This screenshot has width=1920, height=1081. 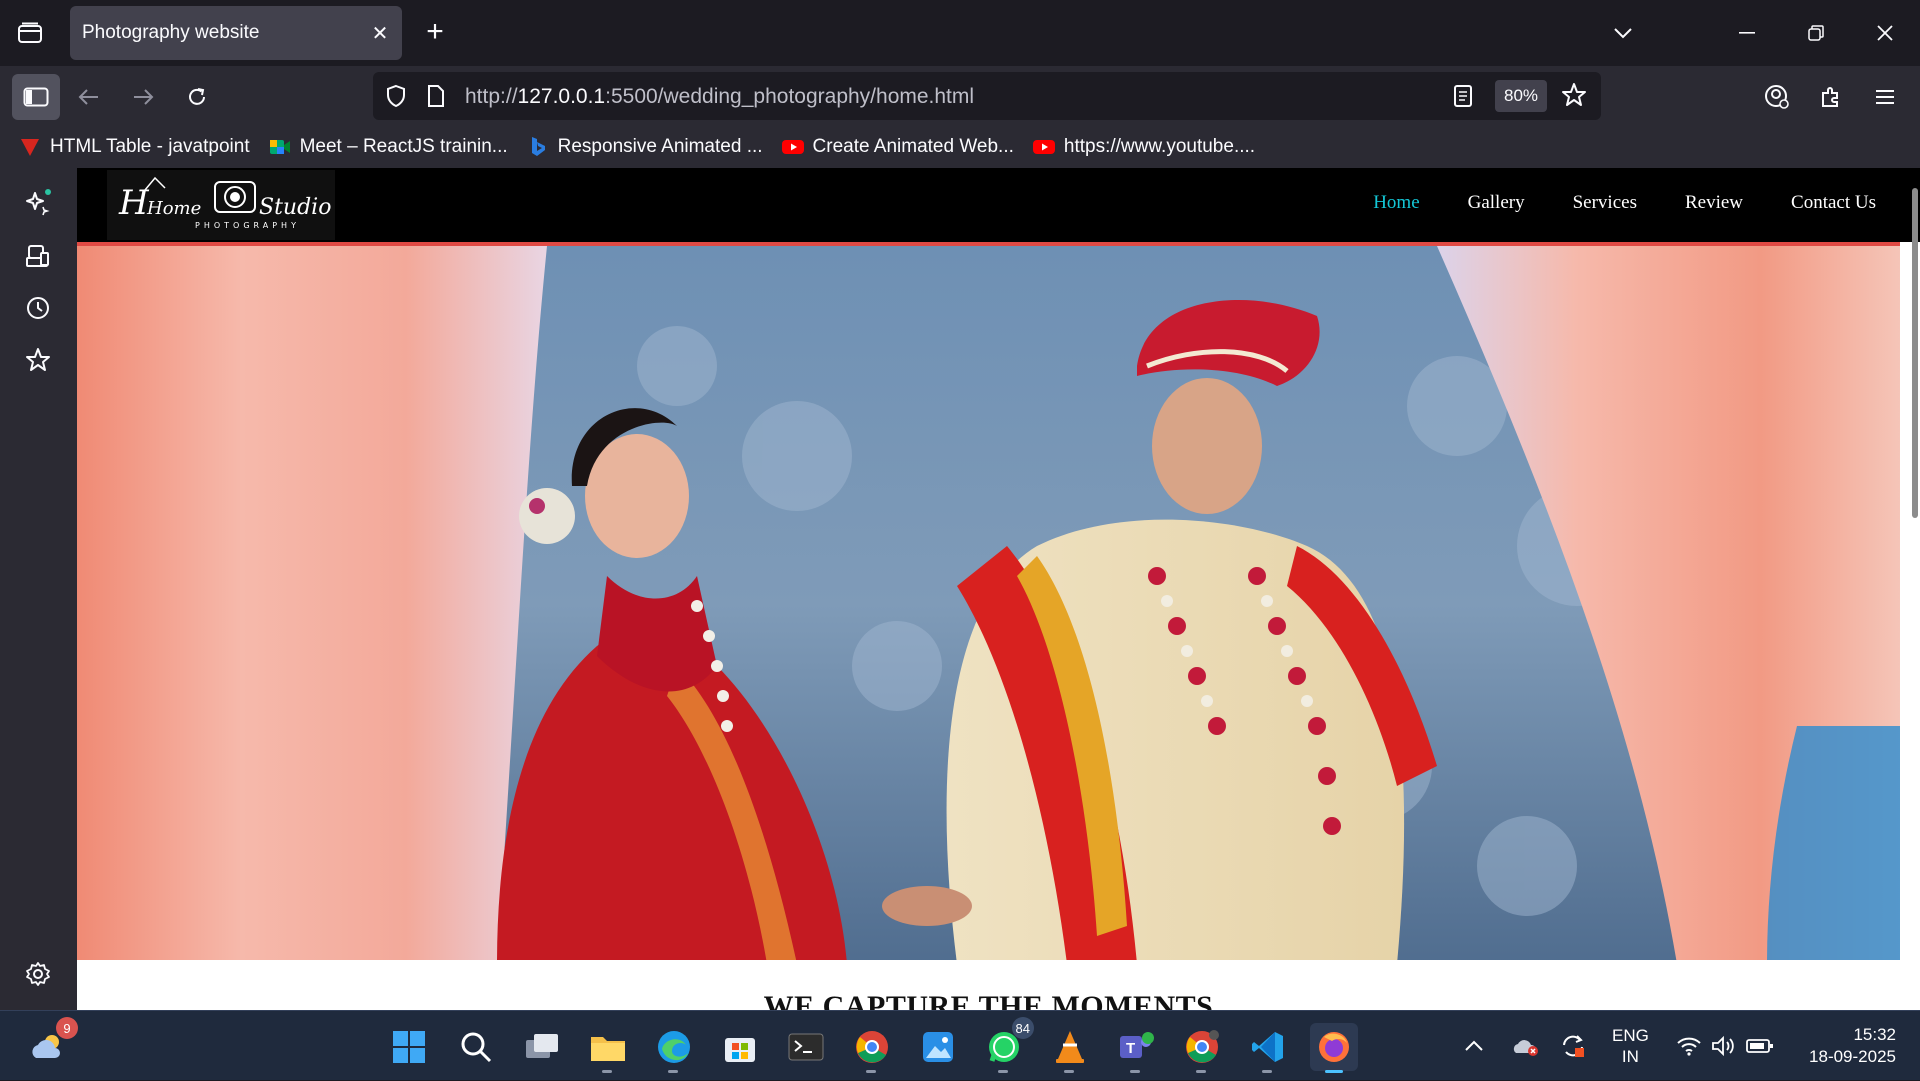 What do you see at coordinates (38, 974) in the screenshot?
I see `settings-gear-icon` at bounding box center [38, 974].